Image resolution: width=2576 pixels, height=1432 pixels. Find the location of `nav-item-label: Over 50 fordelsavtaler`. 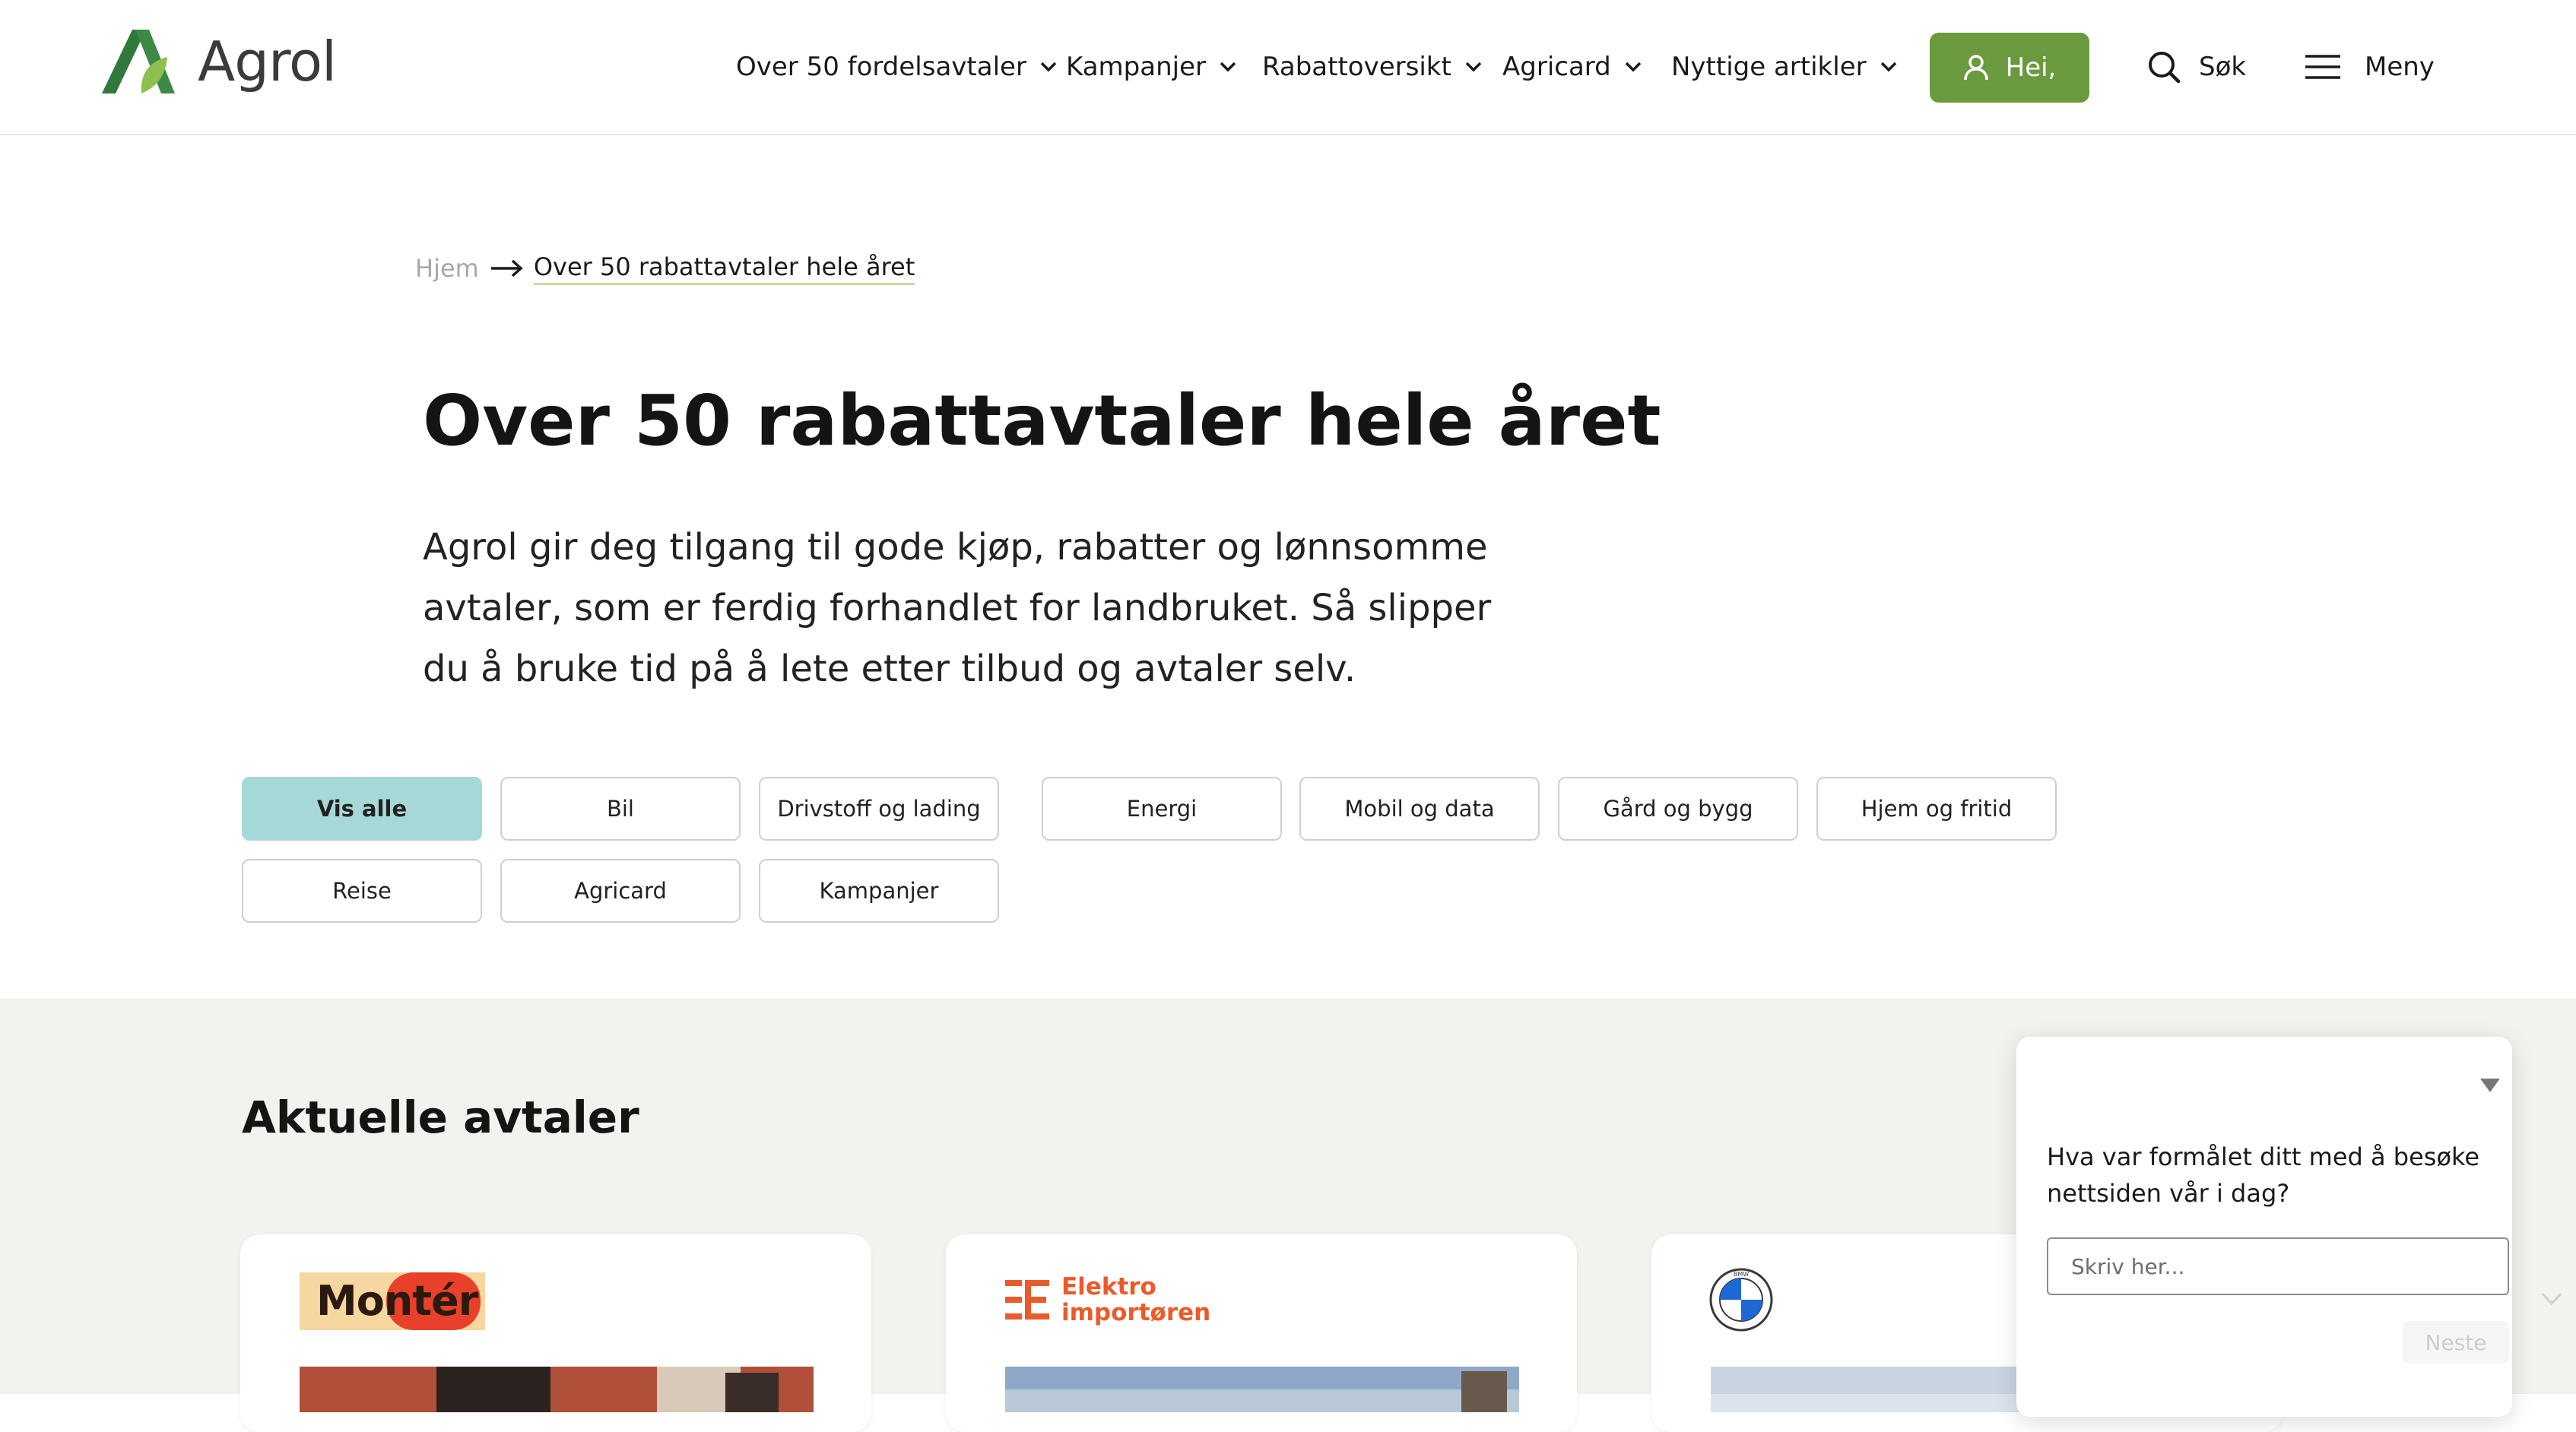

nav-item-label: Over 50 fordelsavtaler is located at coordinates (881, 67).